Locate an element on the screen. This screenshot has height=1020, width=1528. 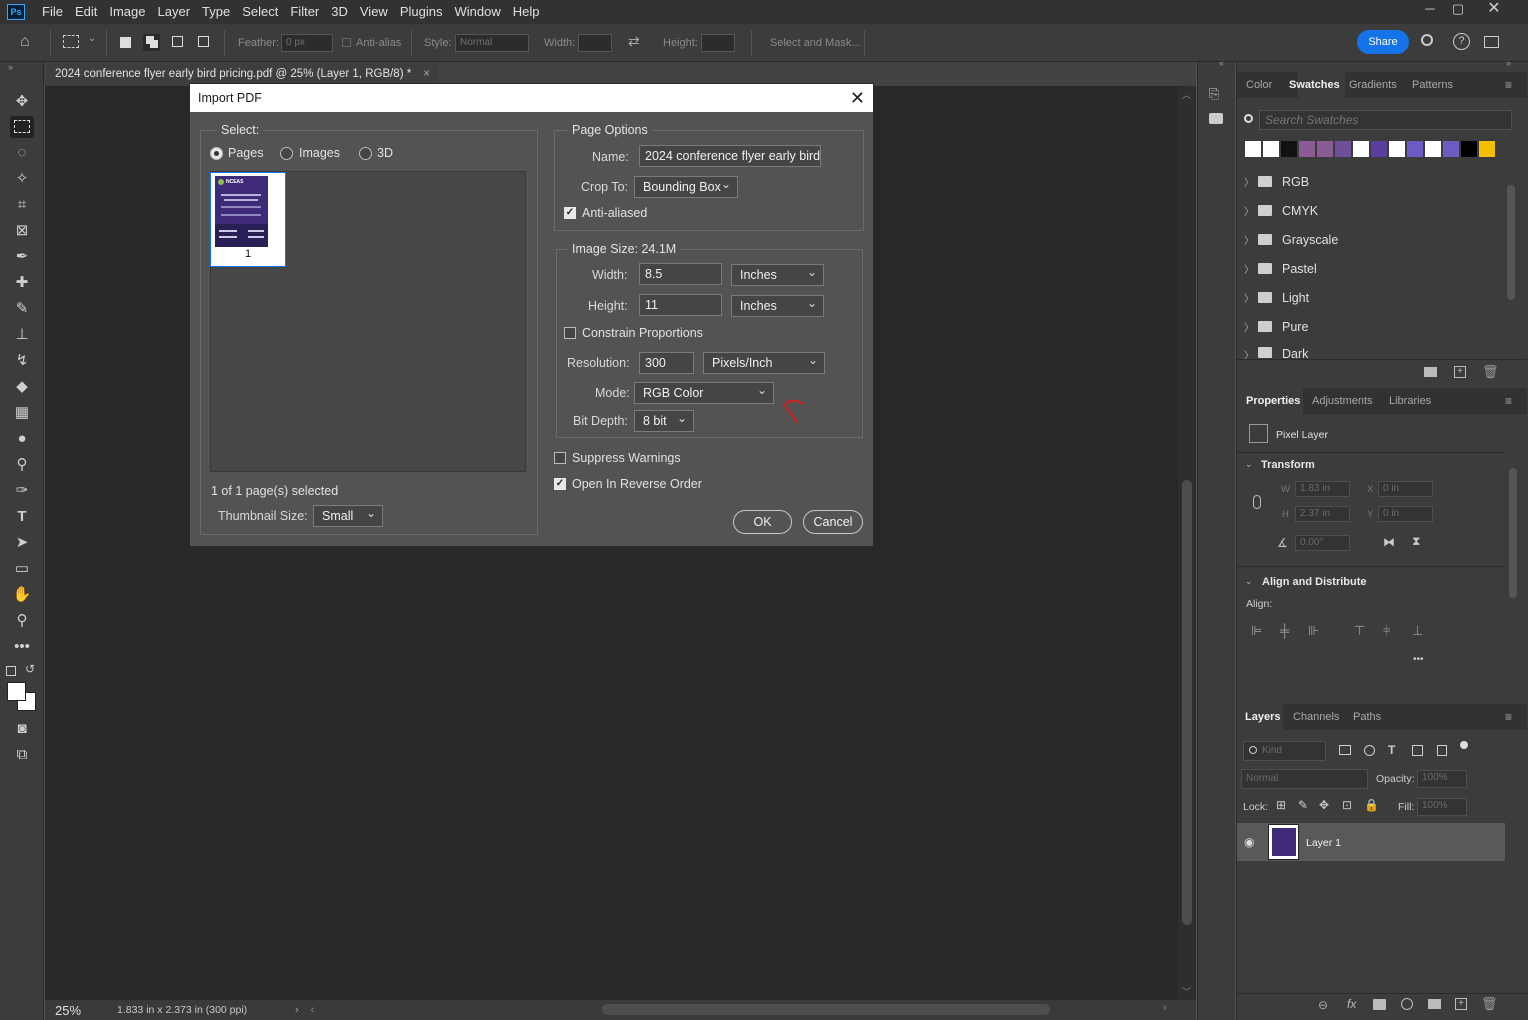
scroll-down-icon: ﹀ is located at coordinates (1186, 991).